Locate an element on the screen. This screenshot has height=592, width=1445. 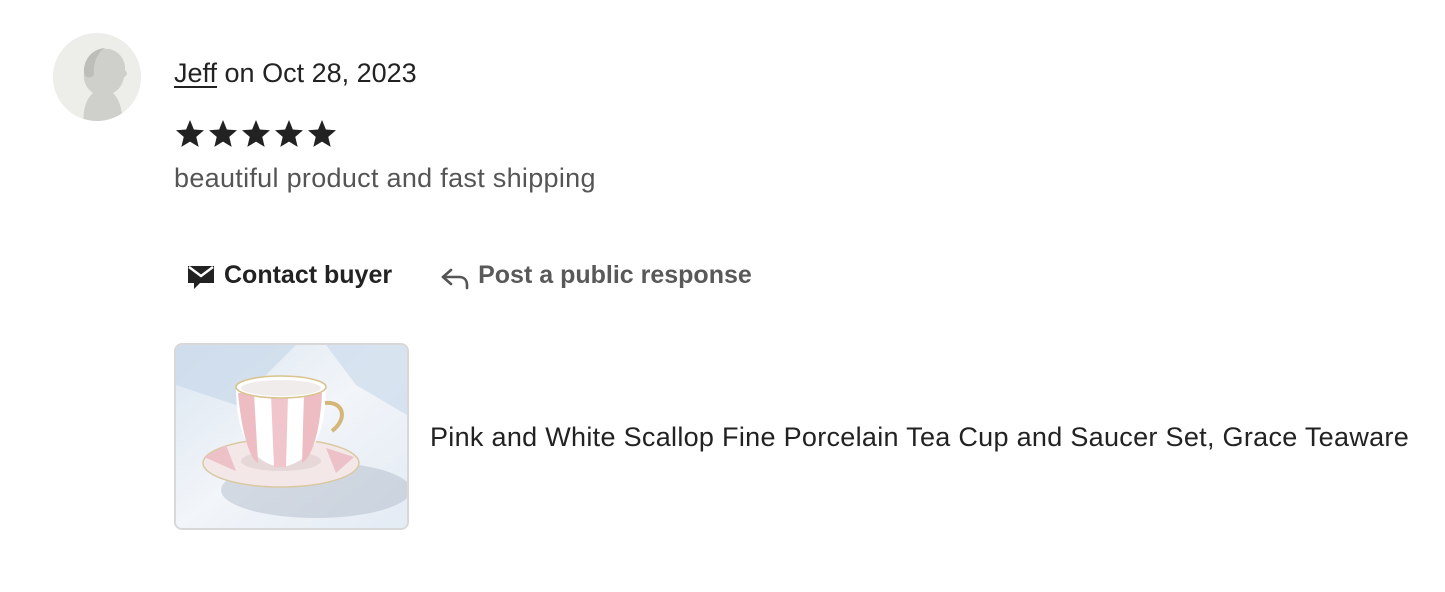
post-public-response-button: Post a public response is located at coordinates (596, 275).